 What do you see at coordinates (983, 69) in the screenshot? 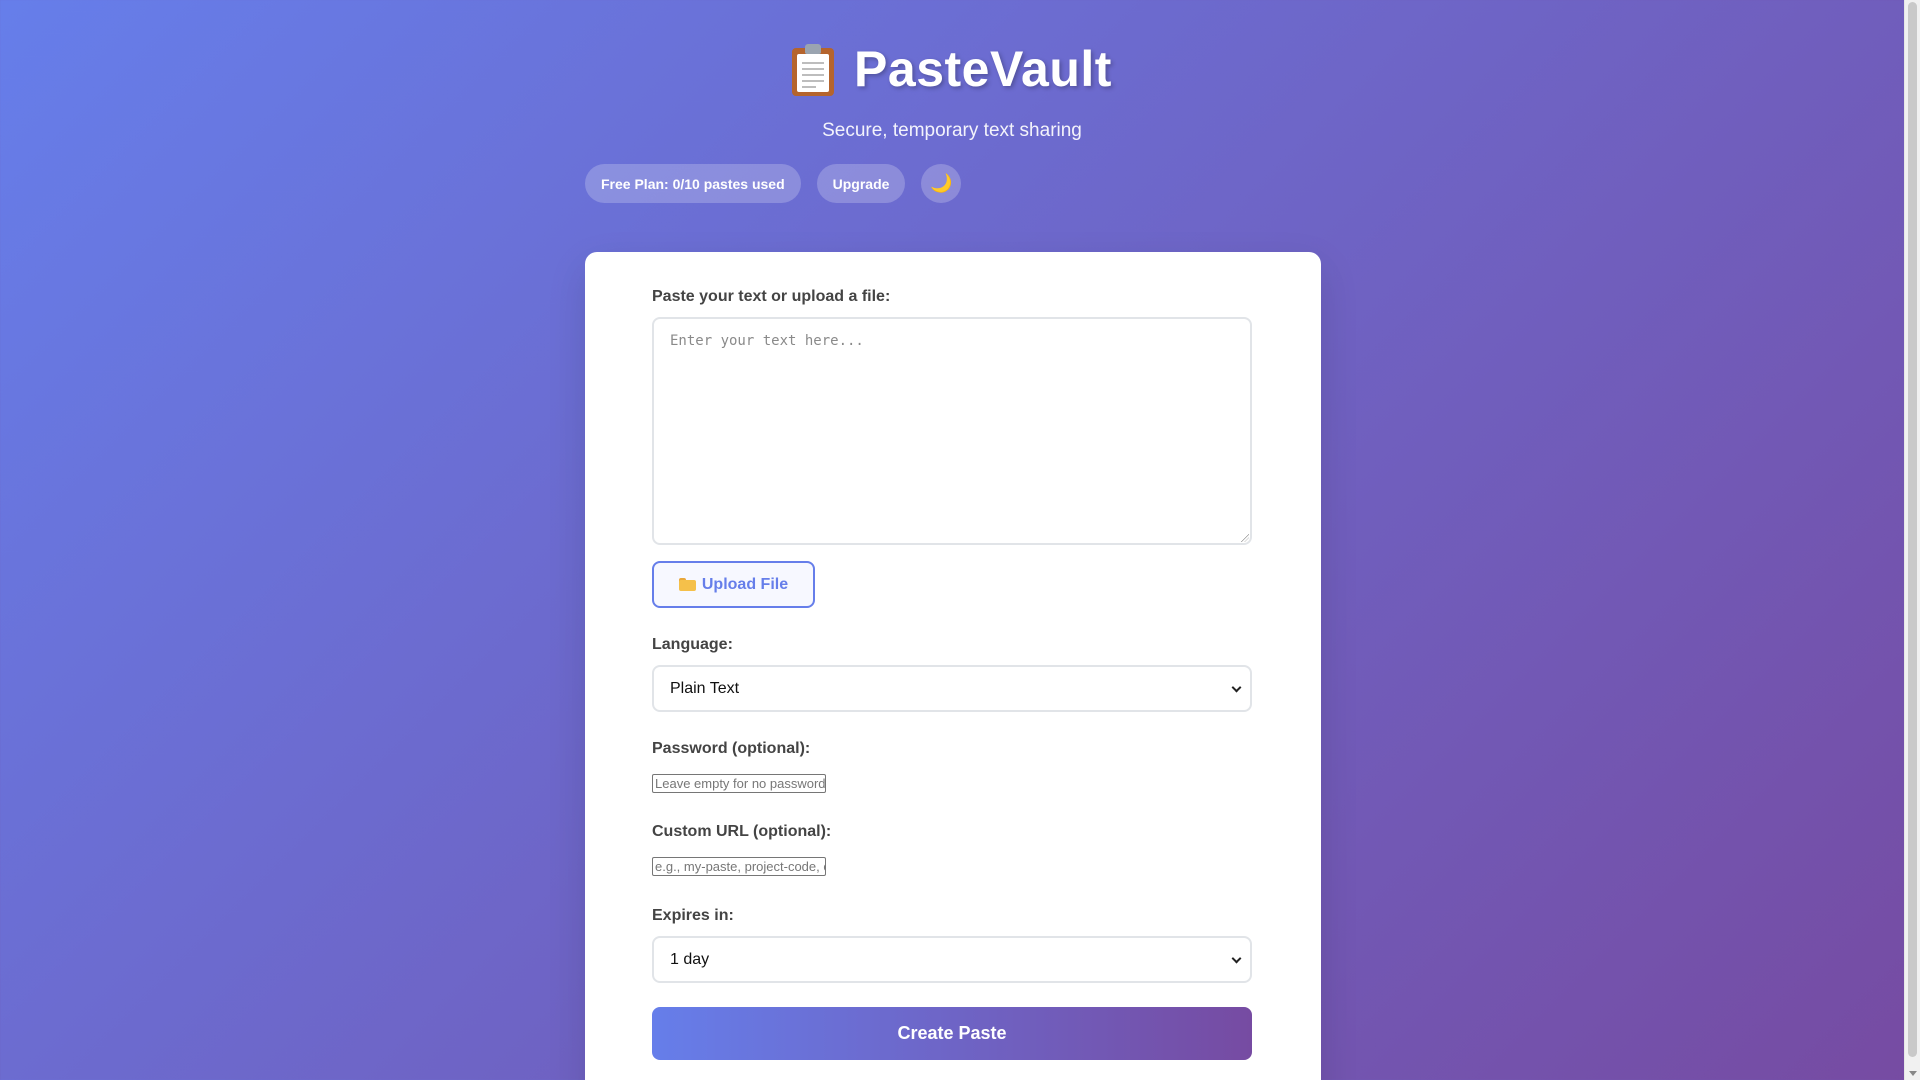
I see `app-title: PasteVault` at bounding box center [983, 69].